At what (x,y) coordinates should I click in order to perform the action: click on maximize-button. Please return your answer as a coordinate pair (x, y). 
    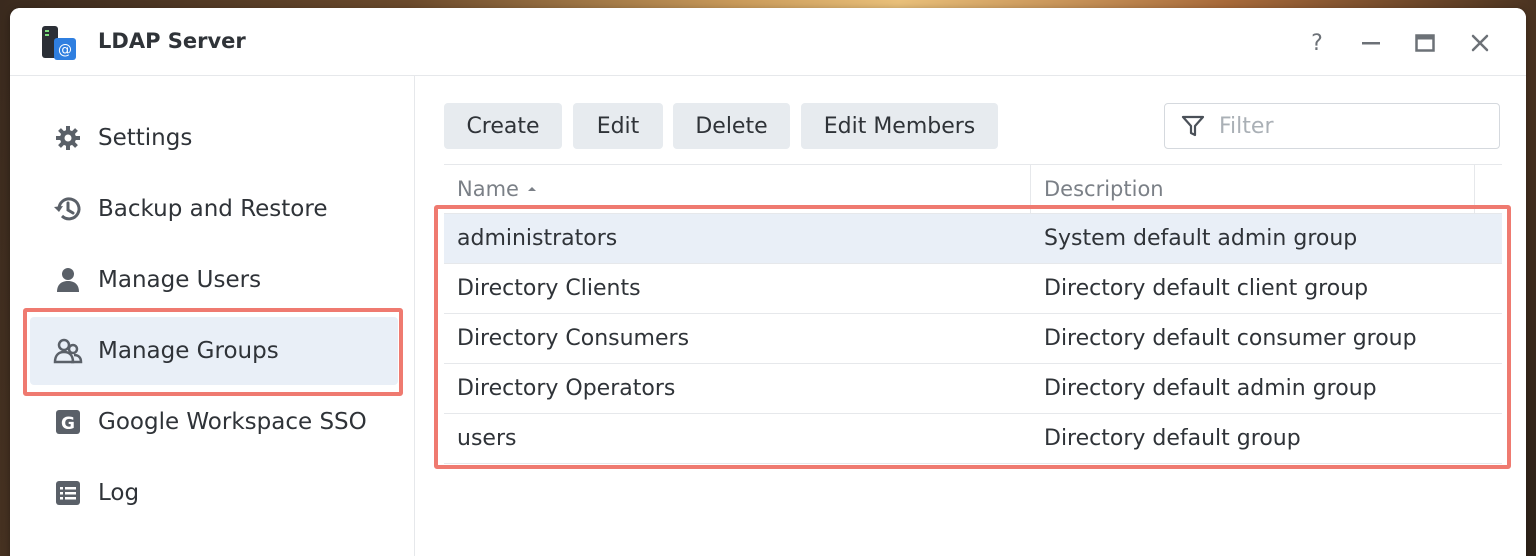
    Looking at the image, I should click on (1425, 43).